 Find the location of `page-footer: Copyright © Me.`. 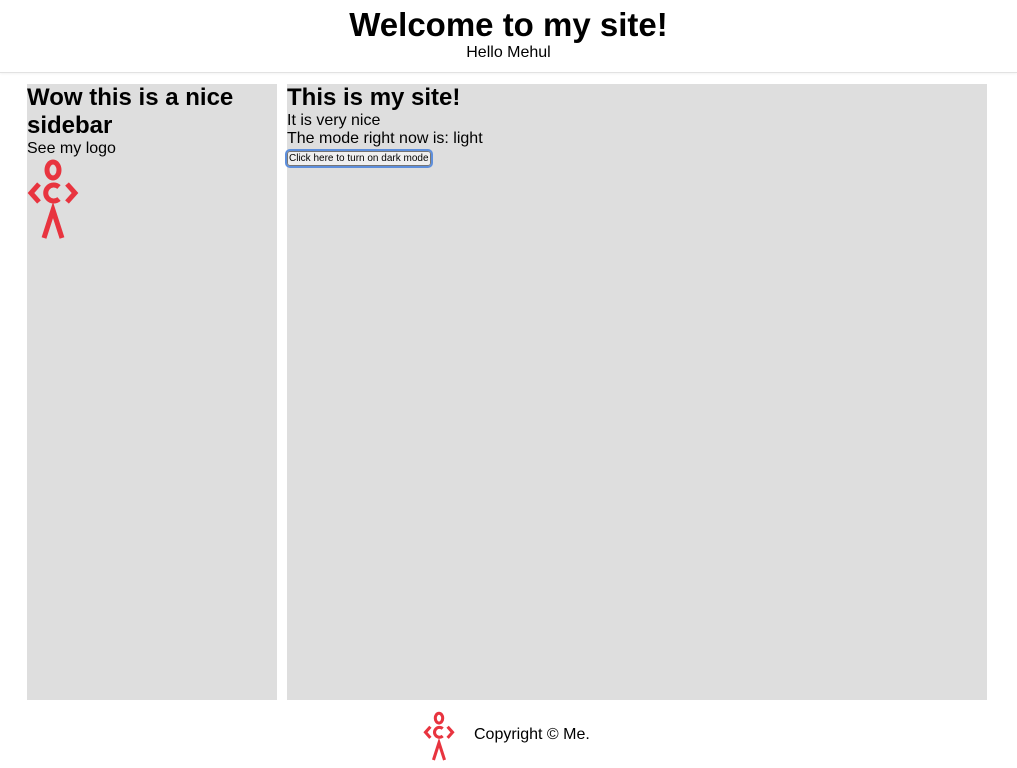

page-footer: Copyright © Me. is located at coordinates (508, 738).